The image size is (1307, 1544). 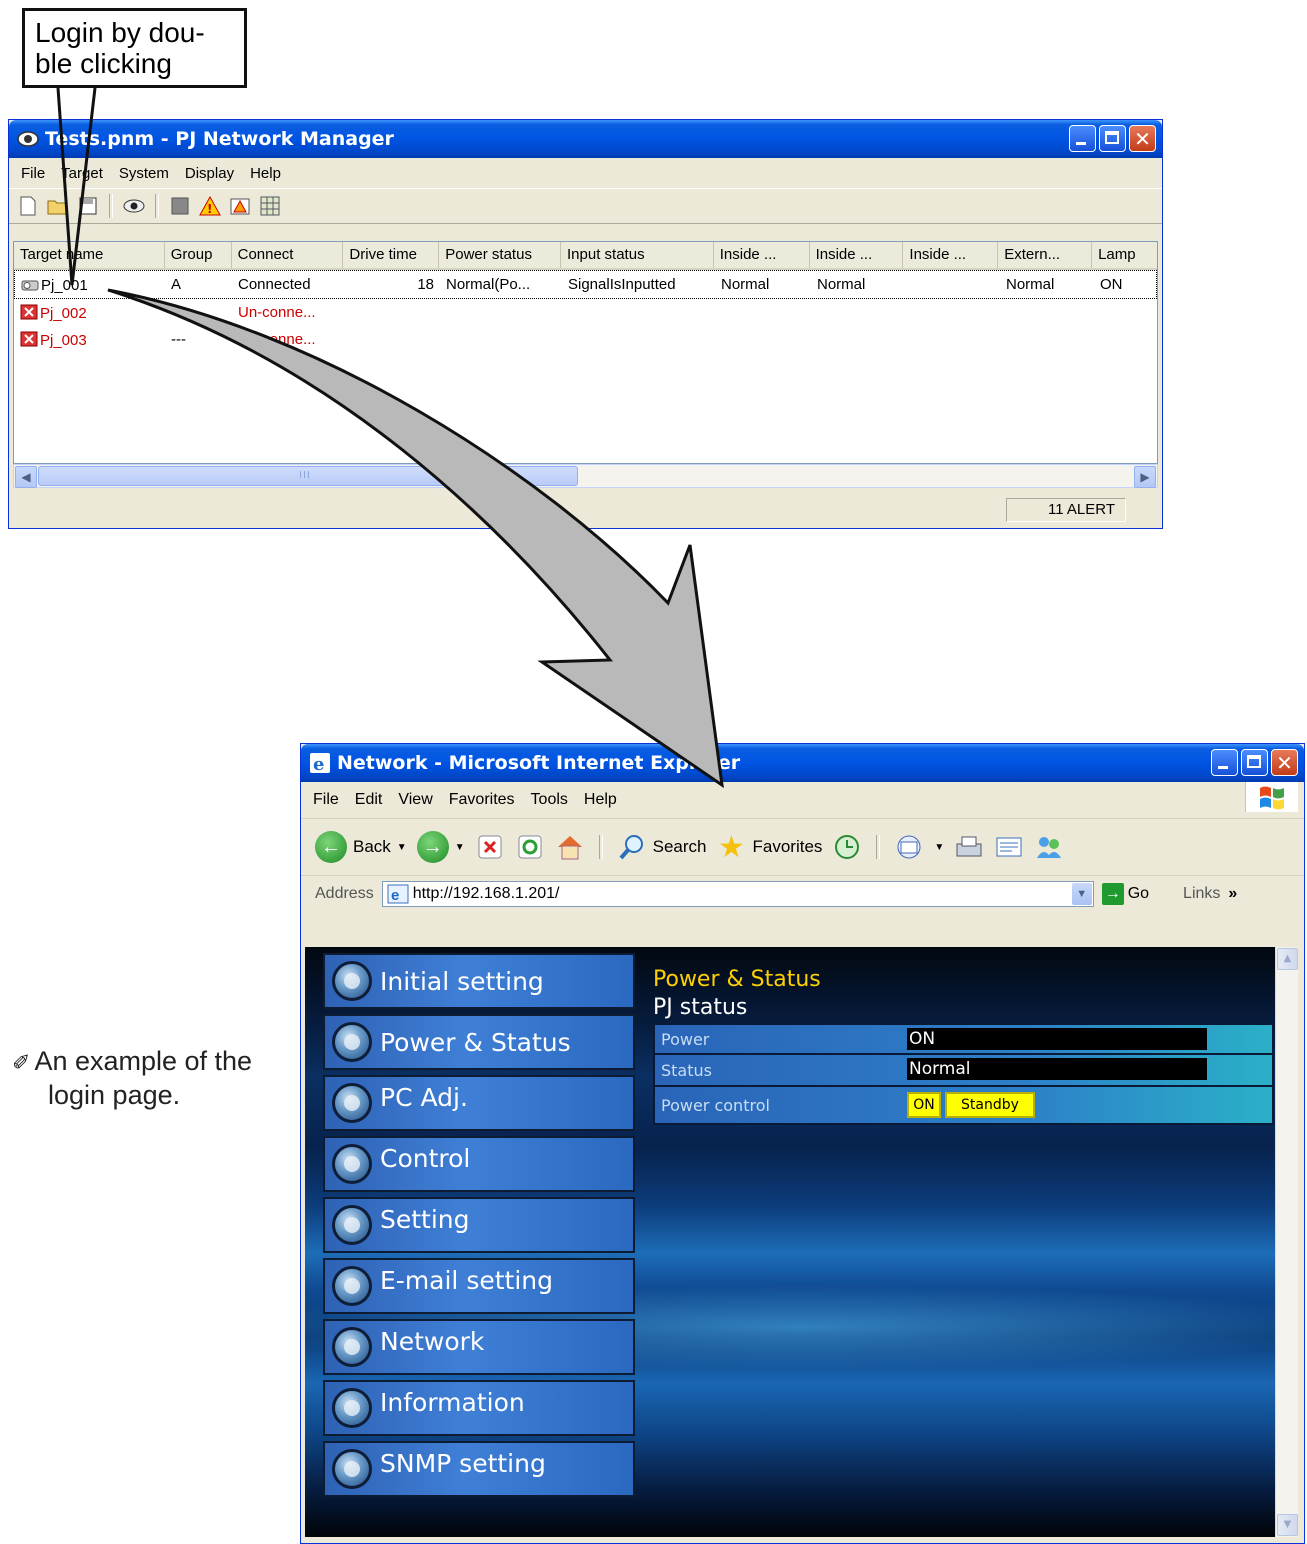 What do you see at coordinates (585, 476) in the screenshot?
I see `horizontal-scrollbar: ◀ III ▶` at bounding box center [585, 476].